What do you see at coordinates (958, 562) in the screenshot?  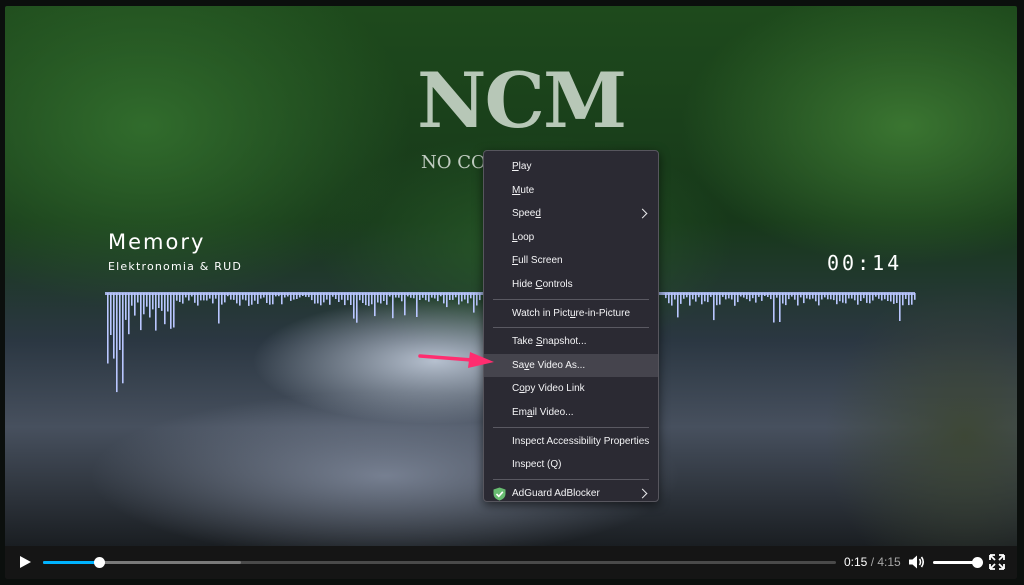 I see `volume-slider` at bounding box center [958, 562].